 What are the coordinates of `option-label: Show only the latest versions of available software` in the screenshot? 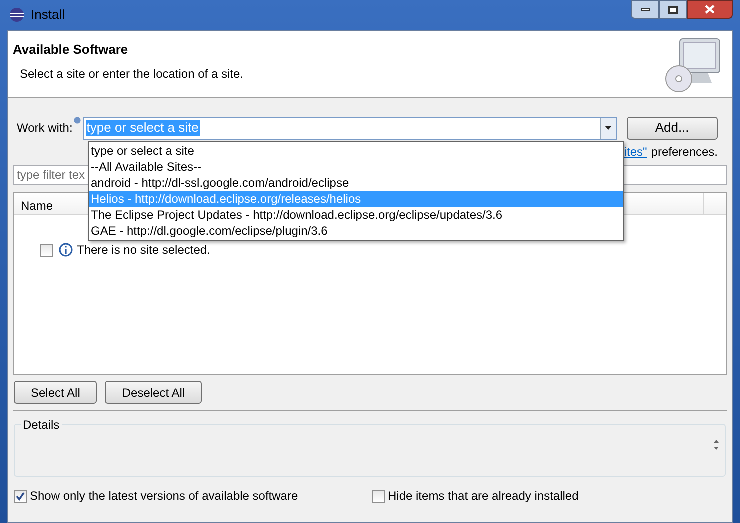 It's located at (164, 496).